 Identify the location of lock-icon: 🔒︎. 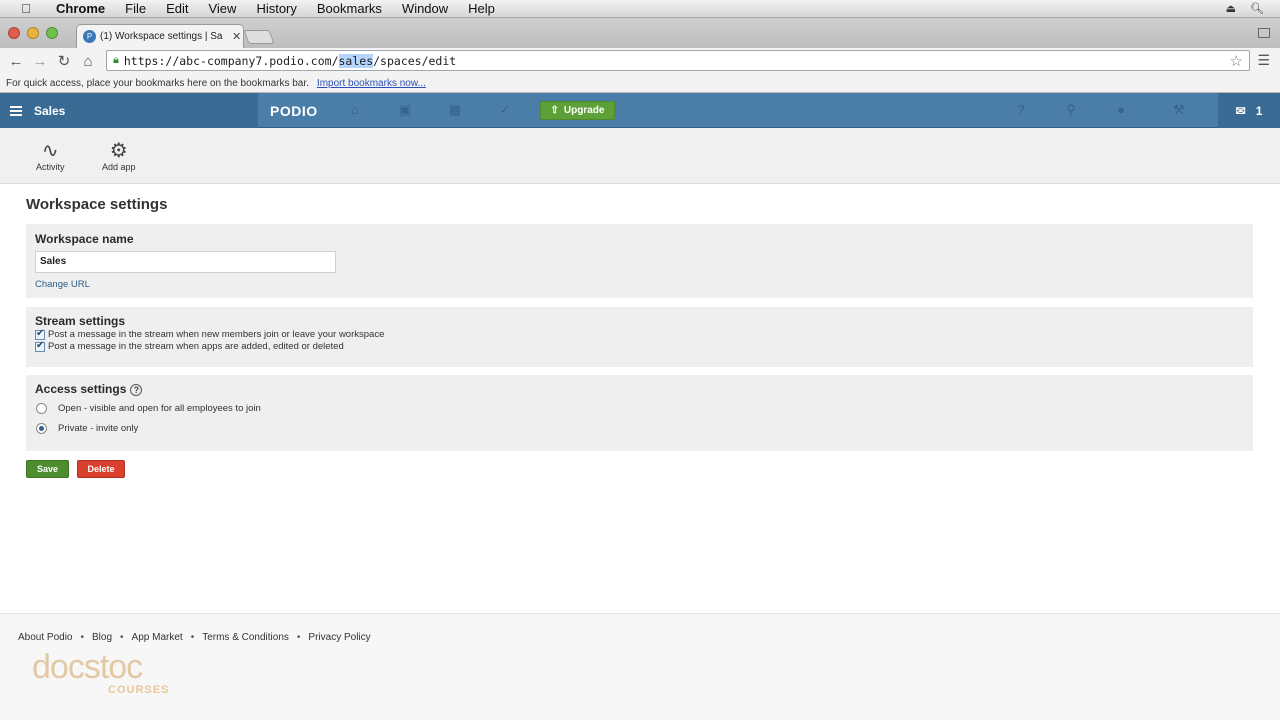
(116, 60).